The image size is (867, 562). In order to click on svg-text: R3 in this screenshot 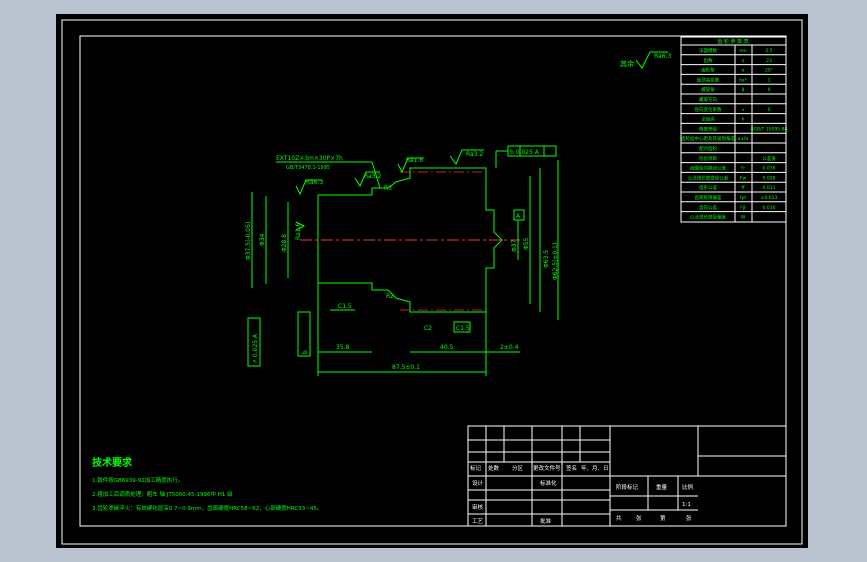, I will do `click(388, 188)`.